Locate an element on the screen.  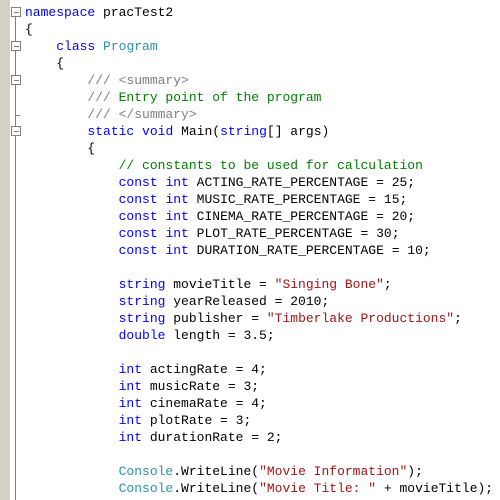
code-token: plotRate = 3; is located at coordinates (197, 420).